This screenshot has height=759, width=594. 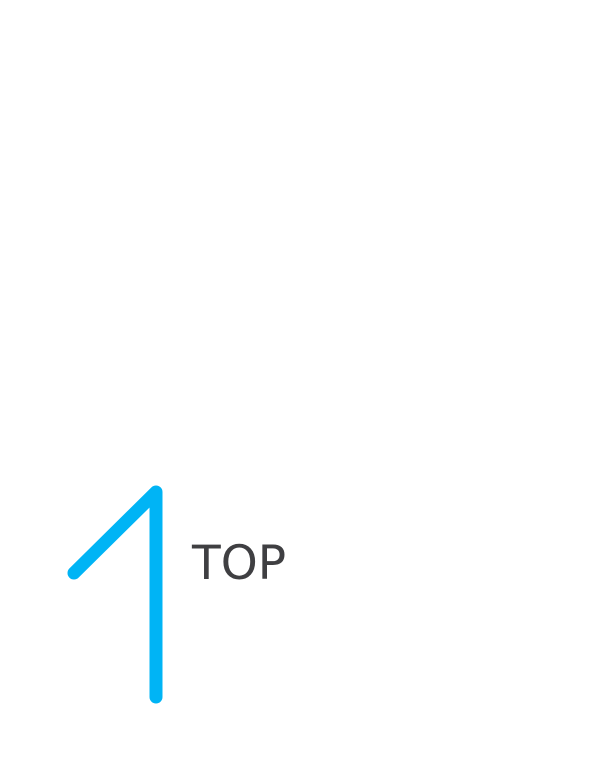 What do you see at coordinates (182, 596) in the screenshot?
I see `back-to-top-button: TOP` at bounding box center [182, 596].